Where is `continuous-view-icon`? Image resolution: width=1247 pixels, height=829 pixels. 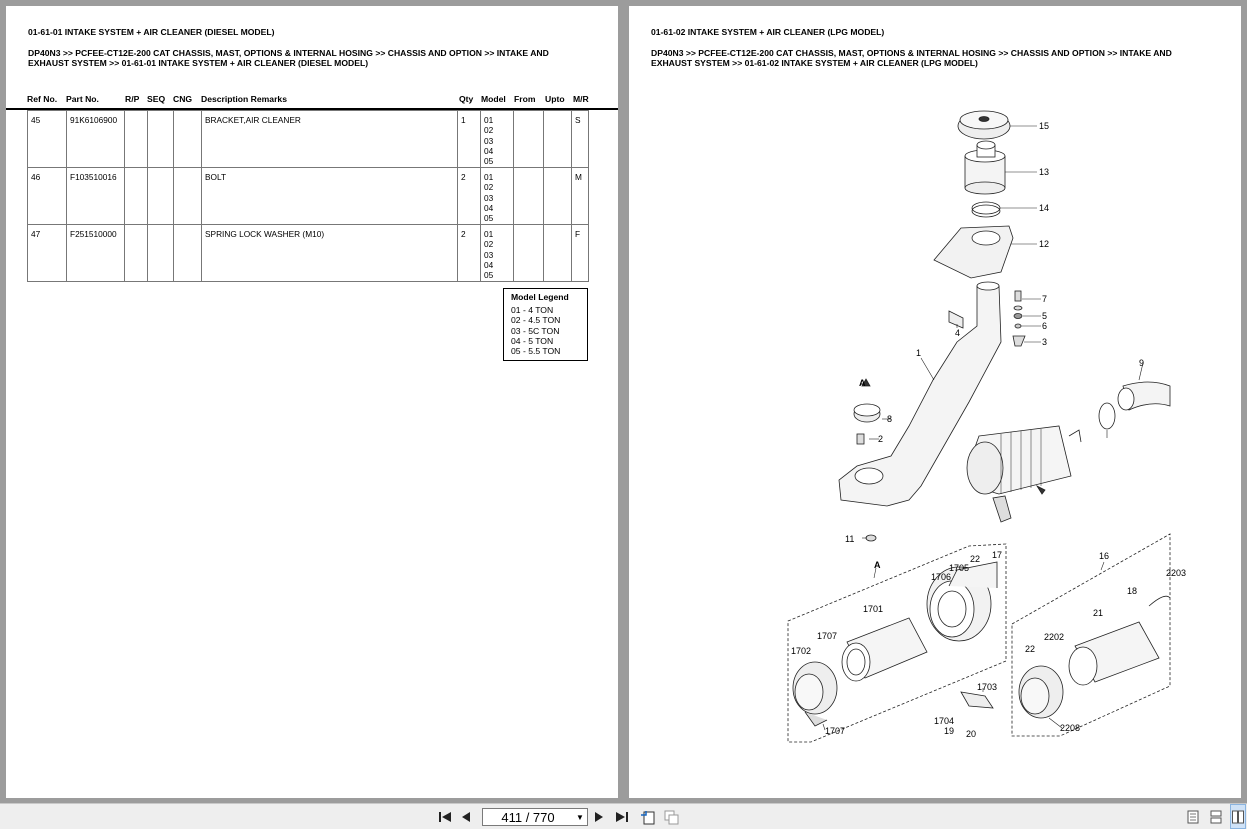
continuous-view-icon is located at coordinates (1216, 816).